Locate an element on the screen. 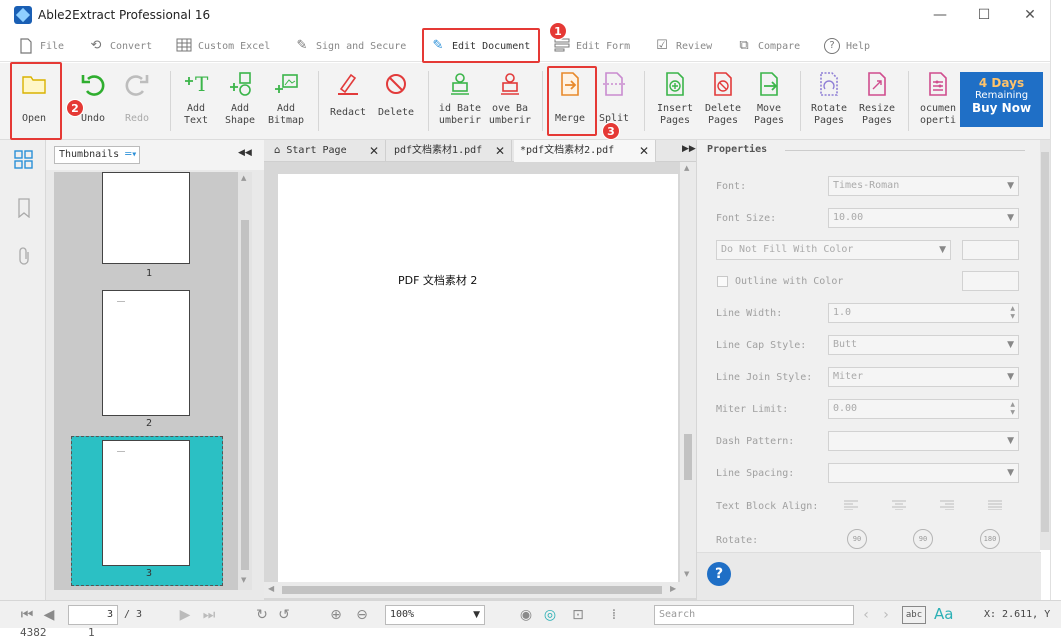 The height and width of the screenshot is (639, 1061). font-select: Times-Roman ▼ is located at coordinates (923, 186).